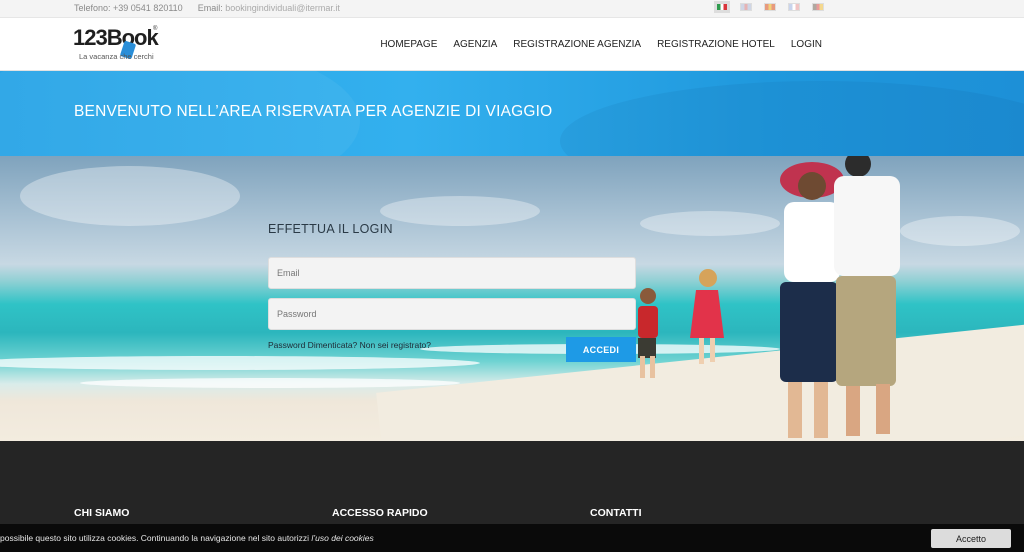 The image size is (1024, 552). I want to click on logo: 123Book ® La vacanza che cerchi, so click(118, 45).